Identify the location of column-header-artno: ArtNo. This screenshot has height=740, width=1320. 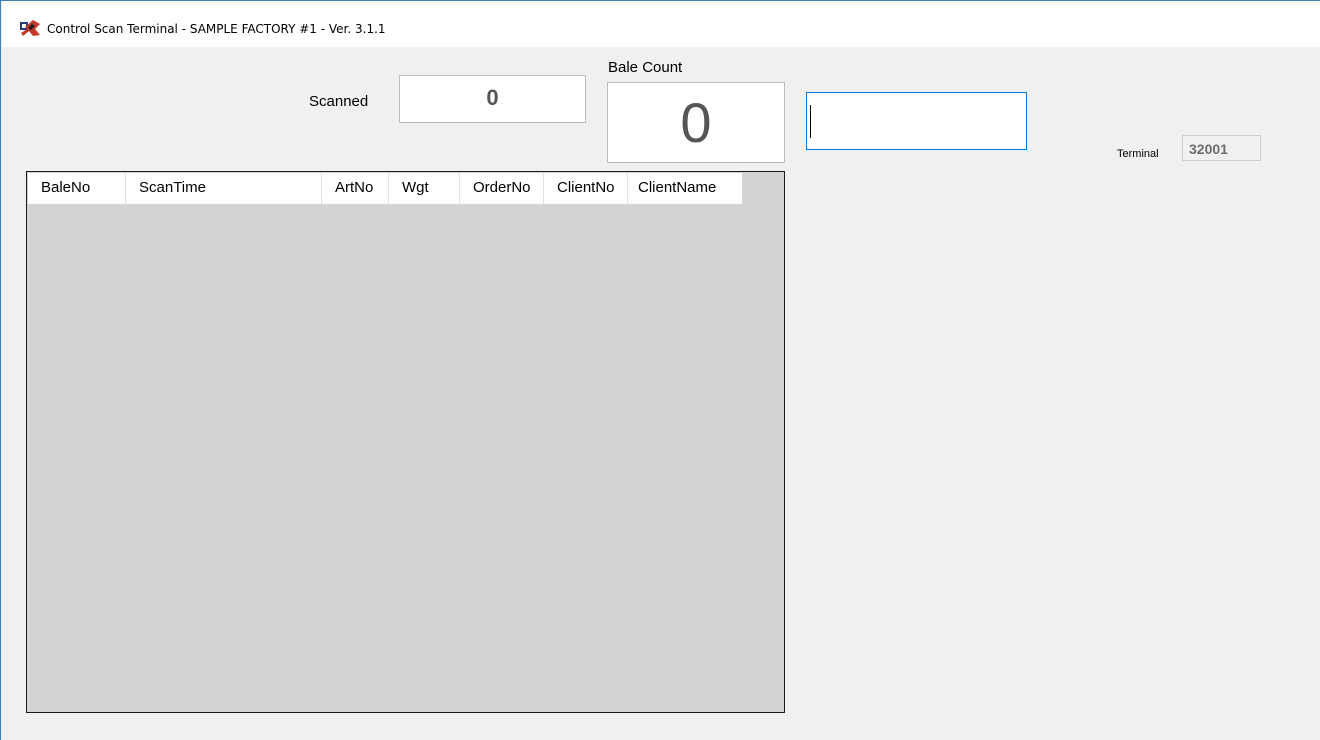
(355, 188).